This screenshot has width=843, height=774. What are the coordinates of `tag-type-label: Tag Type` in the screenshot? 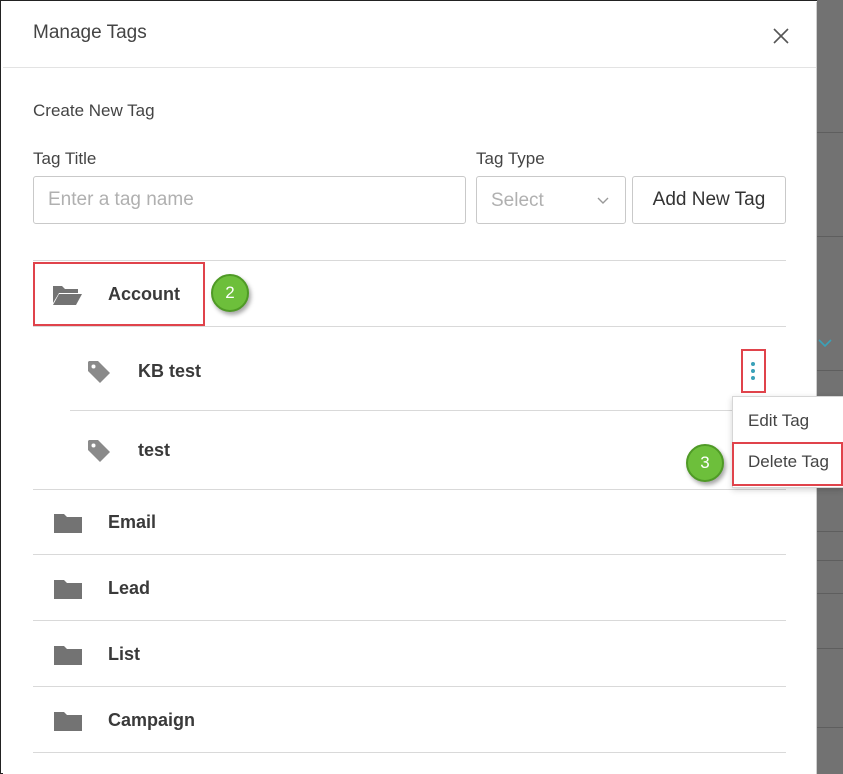 It's located at (510, 158).